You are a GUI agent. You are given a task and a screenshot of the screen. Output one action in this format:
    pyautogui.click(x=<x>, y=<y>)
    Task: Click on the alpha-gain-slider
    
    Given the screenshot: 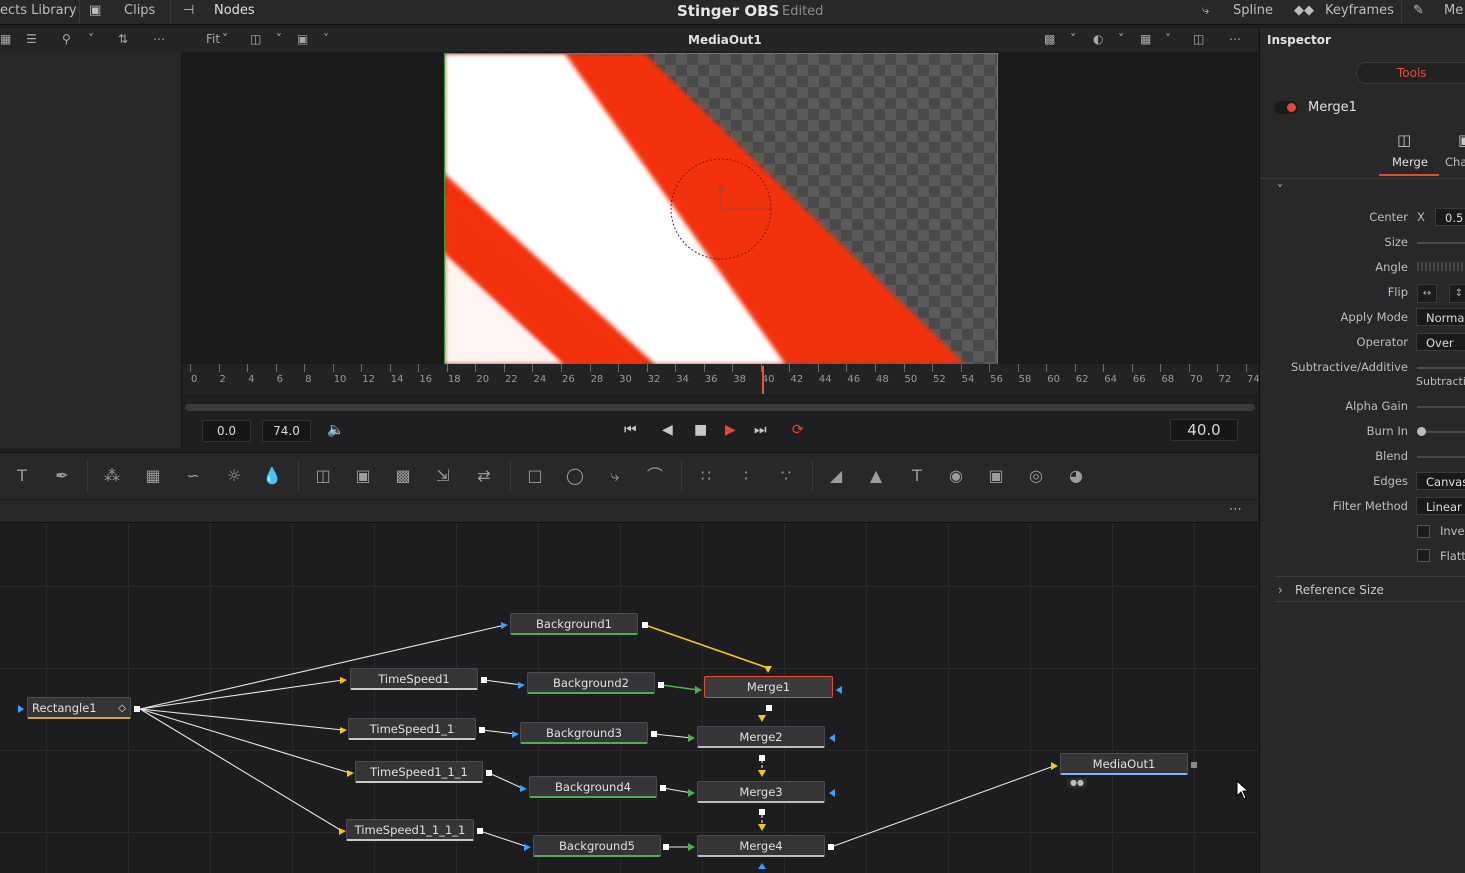 What is the action you would take?
    pyautogui.click(x=1441, y=407)
    